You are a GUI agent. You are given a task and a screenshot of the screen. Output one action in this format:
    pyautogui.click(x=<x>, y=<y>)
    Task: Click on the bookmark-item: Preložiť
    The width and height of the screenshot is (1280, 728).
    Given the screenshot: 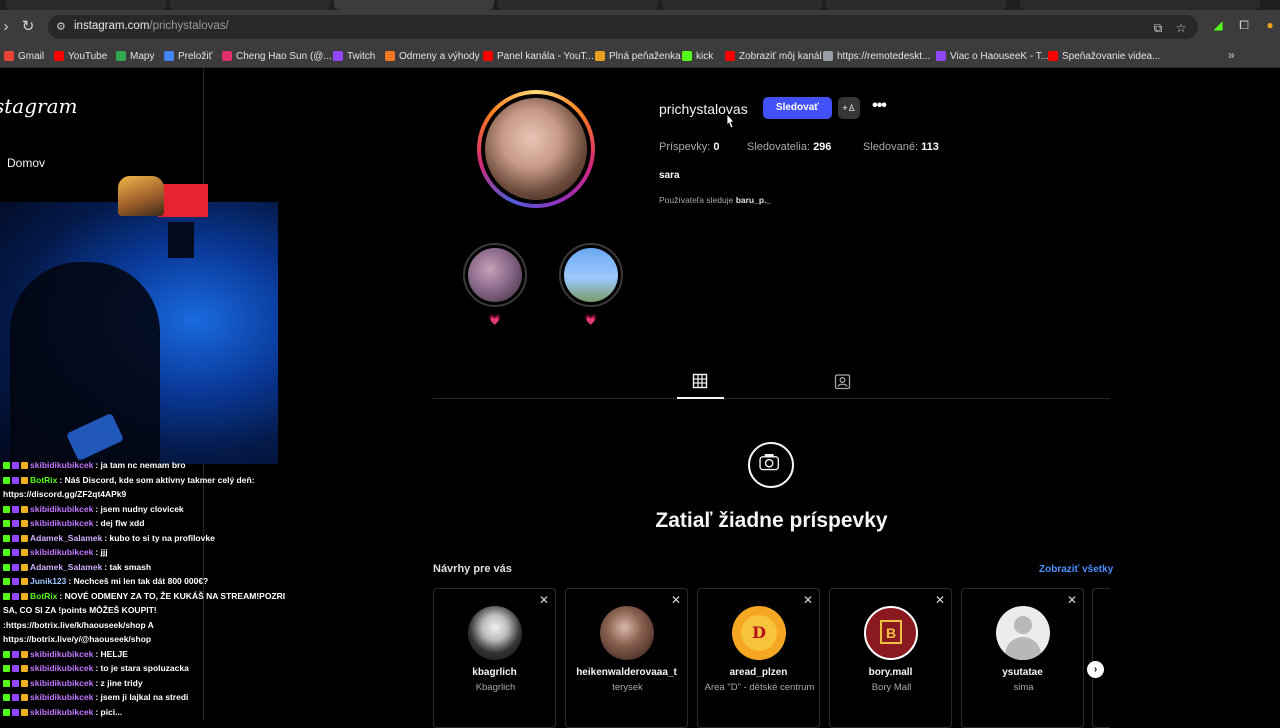 What is the action you would take?
    pyautogui.click(x=188, y=56)
    